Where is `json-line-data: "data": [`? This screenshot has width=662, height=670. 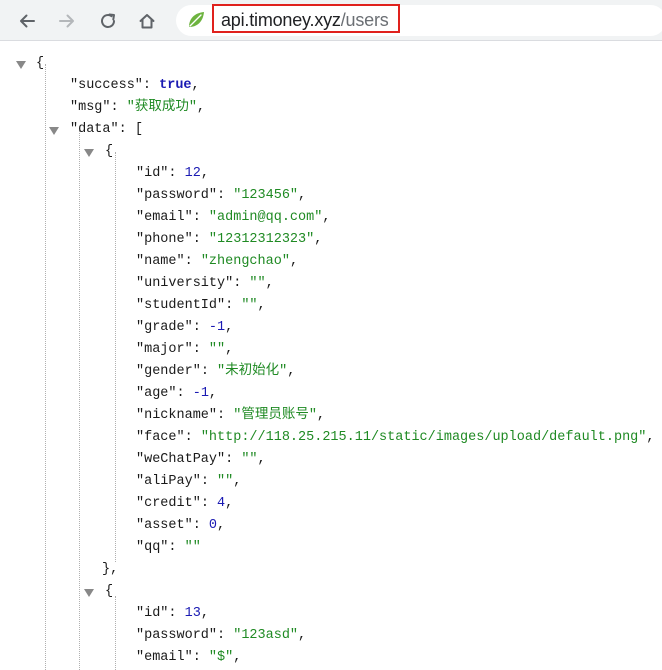 json-line-data: "data": [ is located at coordinates (106, 129).